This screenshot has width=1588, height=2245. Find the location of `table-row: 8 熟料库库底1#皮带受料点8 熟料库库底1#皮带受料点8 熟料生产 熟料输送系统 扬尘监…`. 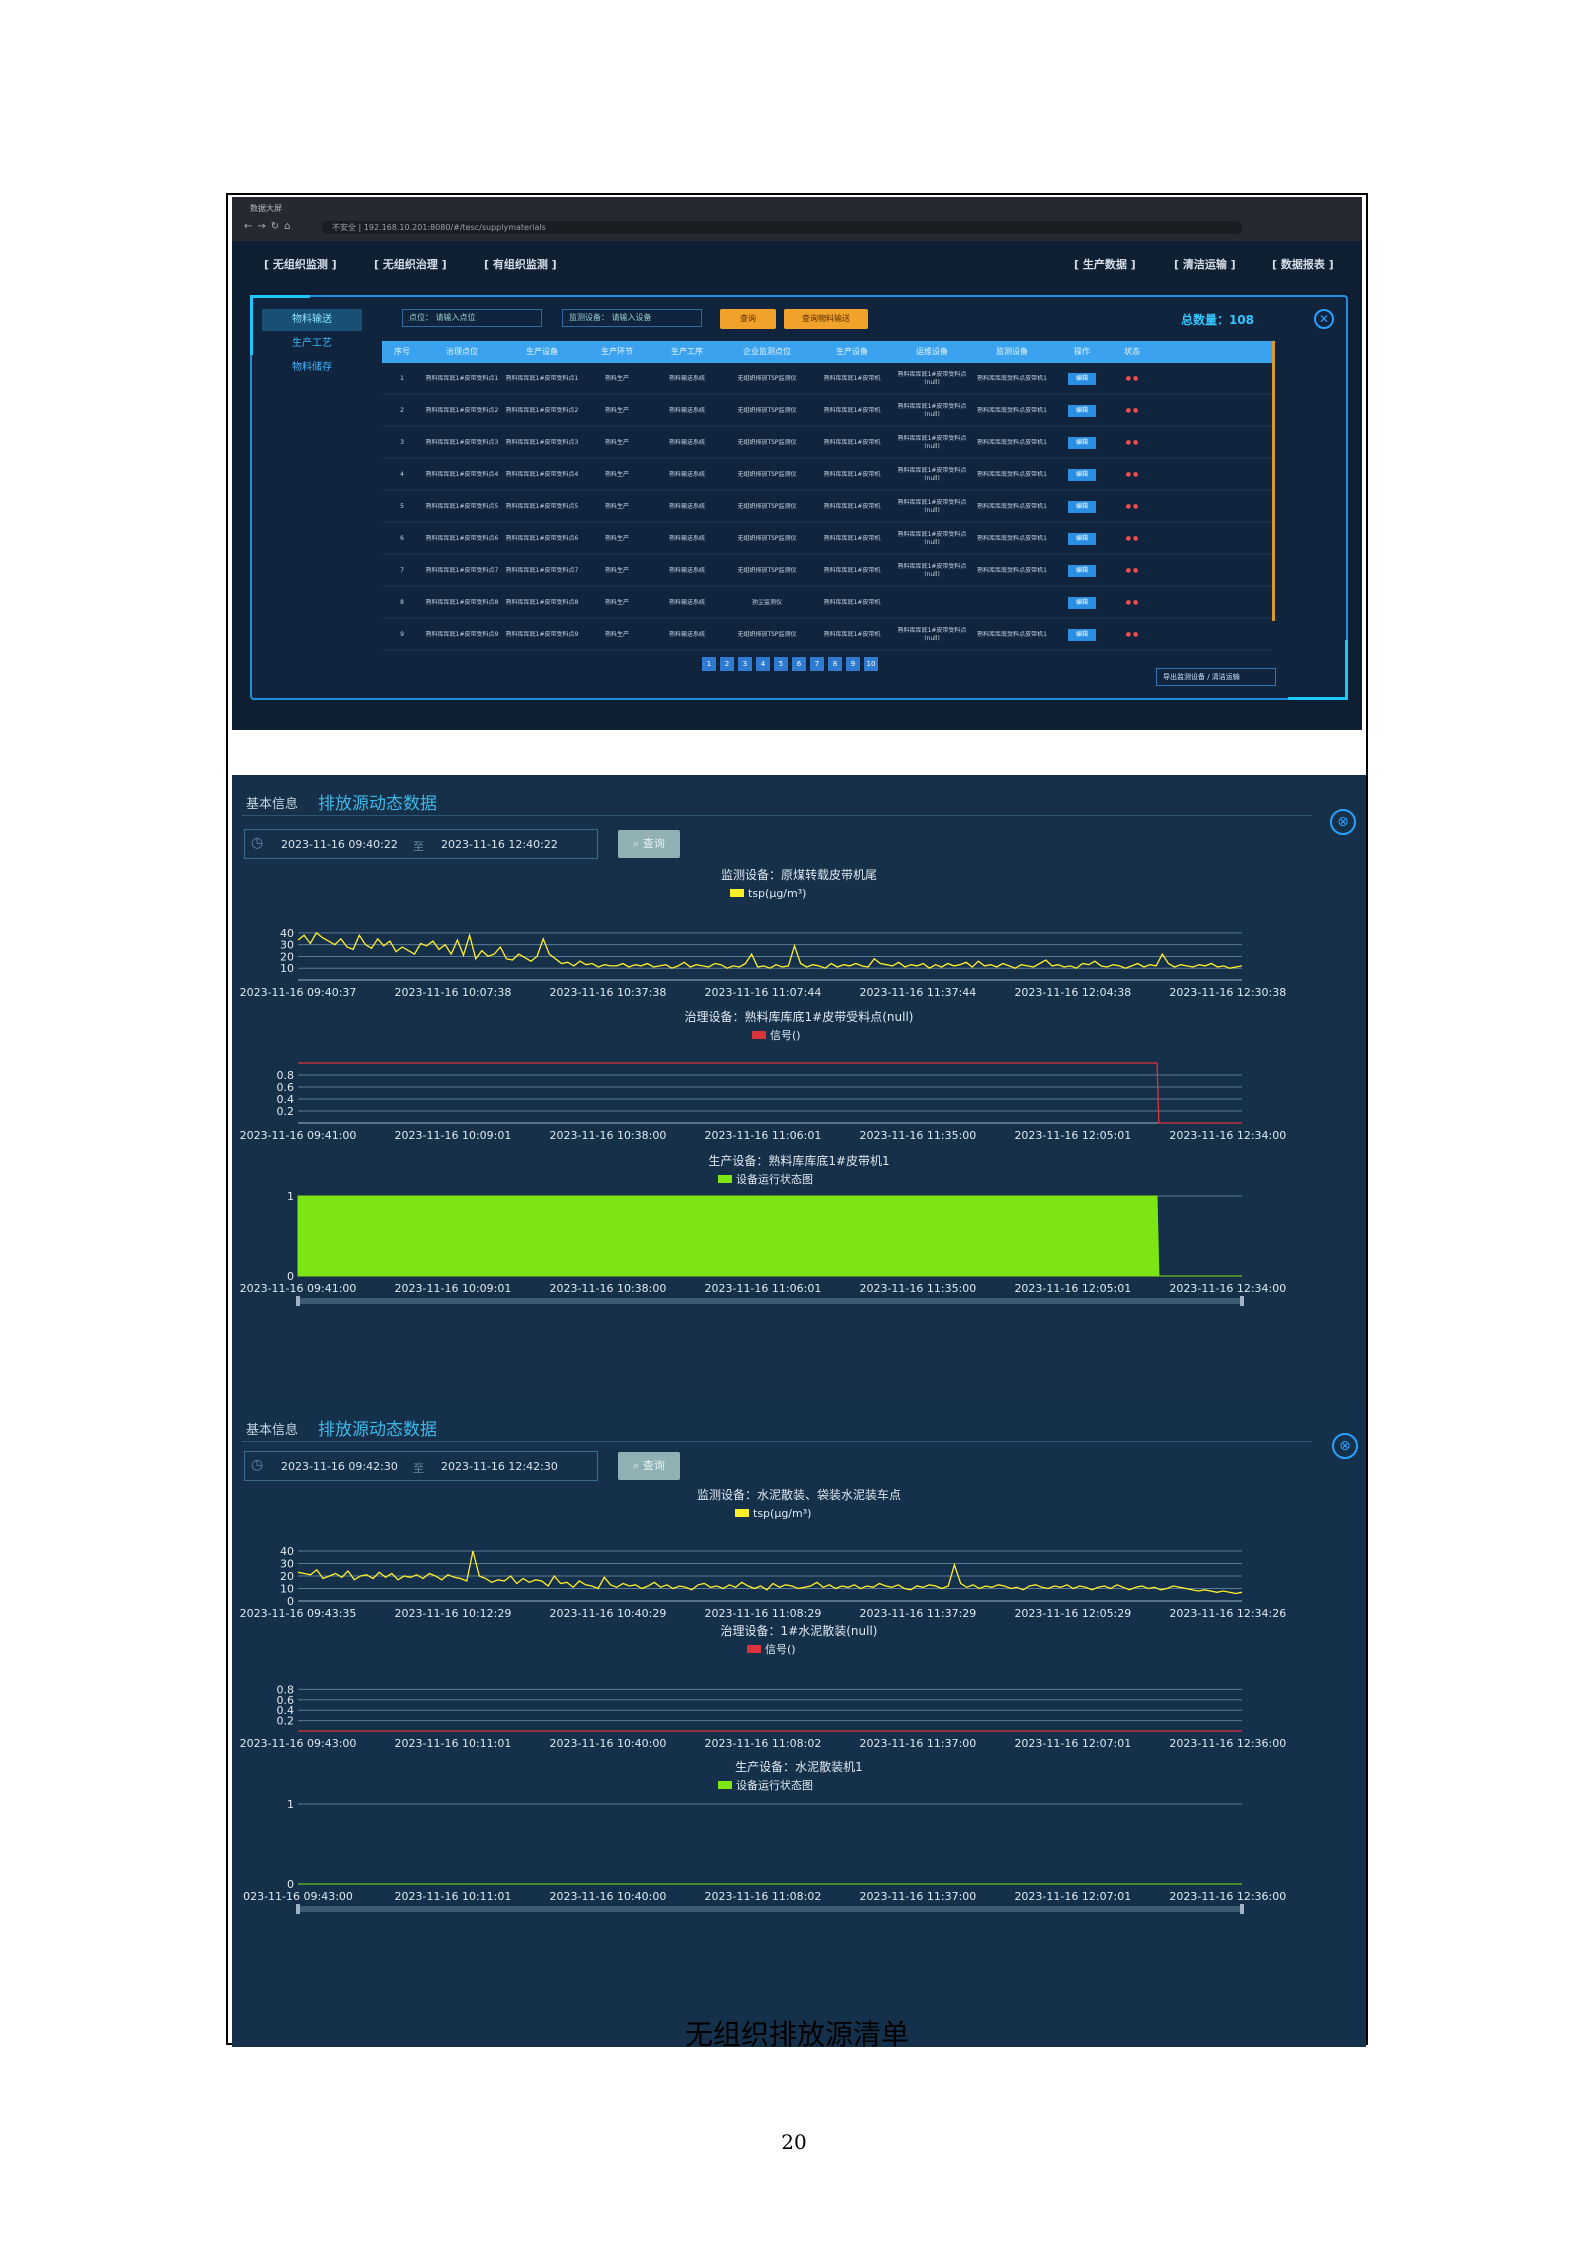

table-row: 8 熟料库库底1#皮带受料点8 熟料库库底1#皮带受料点8 熟料生产 熟料输送系统 扬尘监… is located at coordinates (827, 603).